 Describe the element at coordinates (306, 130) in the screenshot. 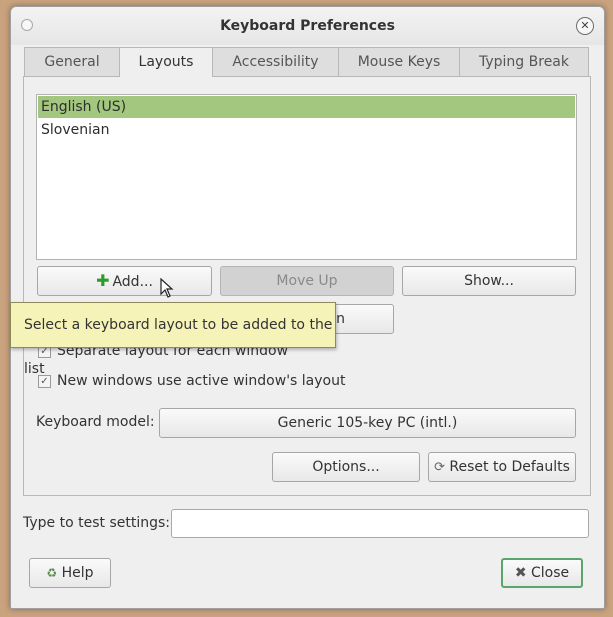

I see `list-item-slovenian: Slovenian` at that location.